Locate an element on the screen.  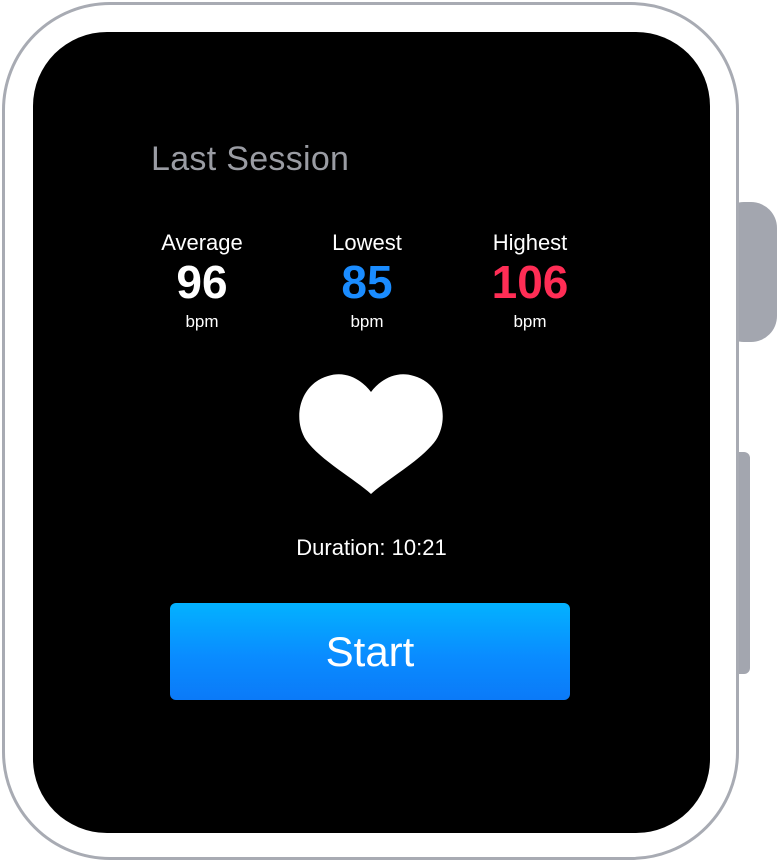
stat-lowest-value: 85 is located at coordinates (367, 282).